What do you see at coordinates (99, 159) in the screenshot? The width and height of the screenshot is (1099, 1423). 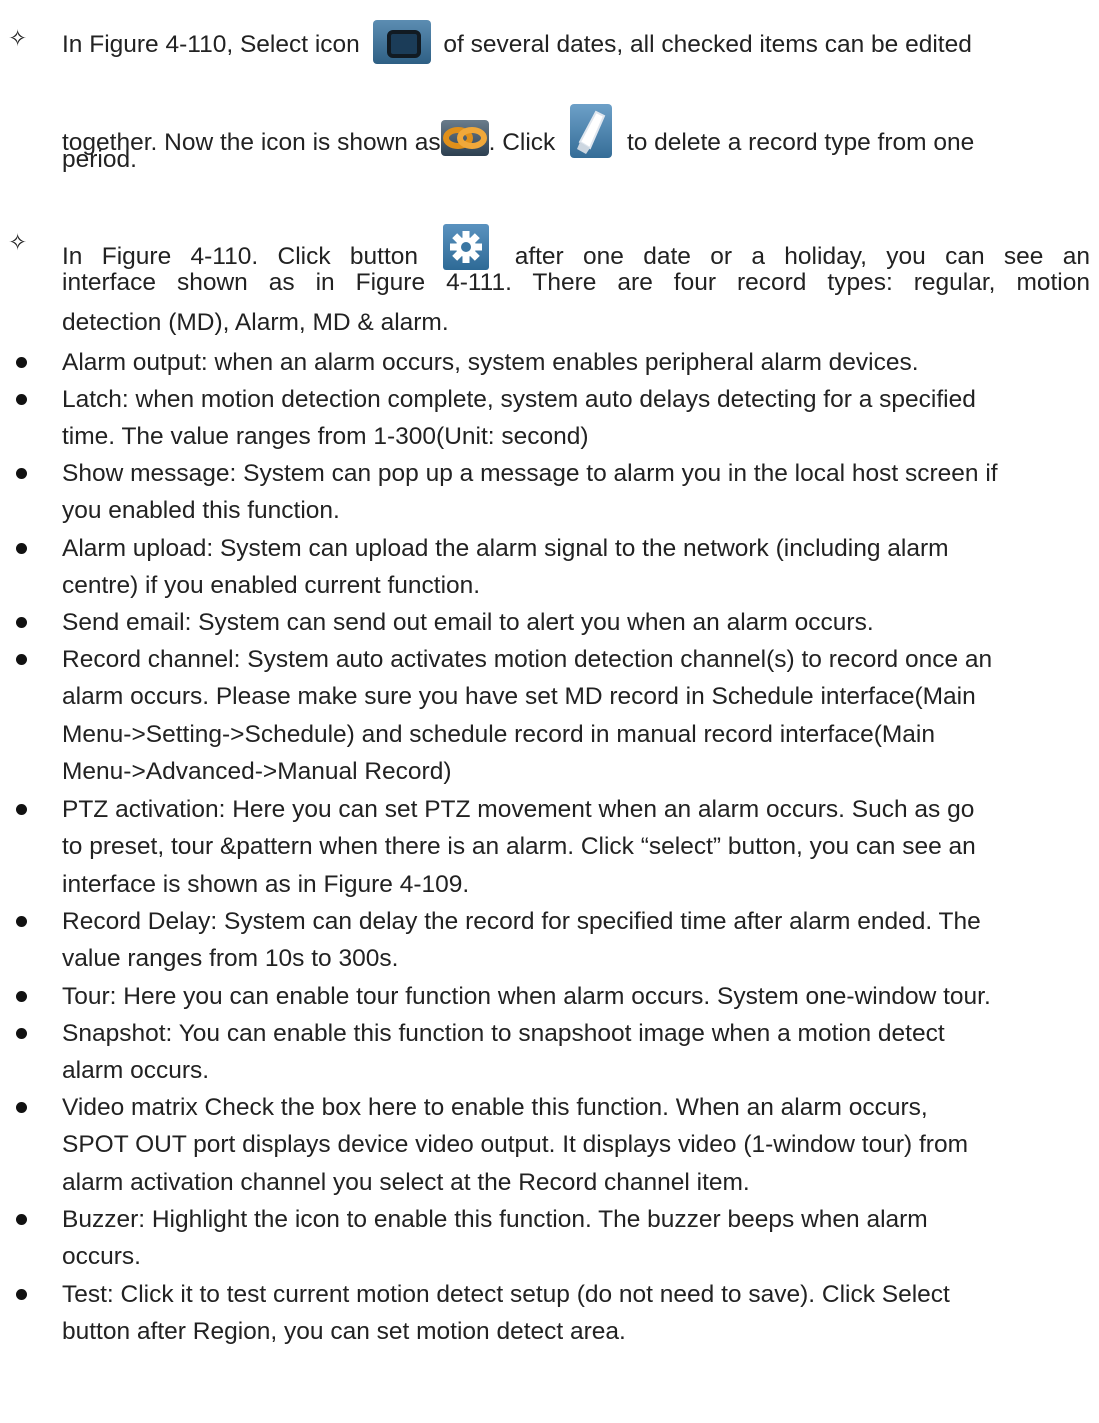 I see `text: period.` at bounding box center [99, 159].